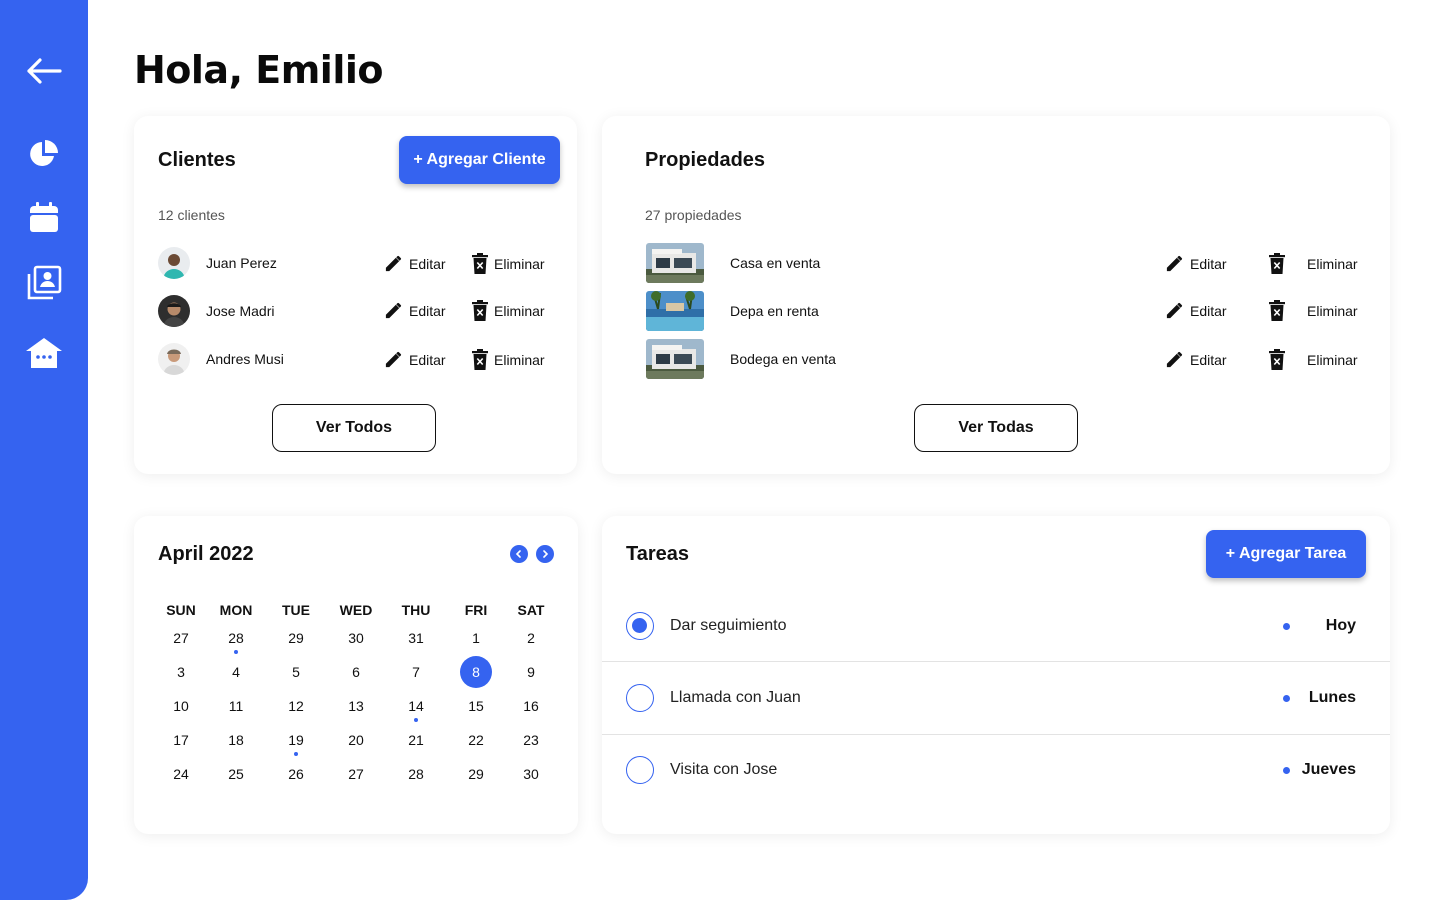 The width and height of the screenshot is (1440, 900). Describe the element at coordinates (44, 283) in the screenshot. I see `contacts-icon` at that location.